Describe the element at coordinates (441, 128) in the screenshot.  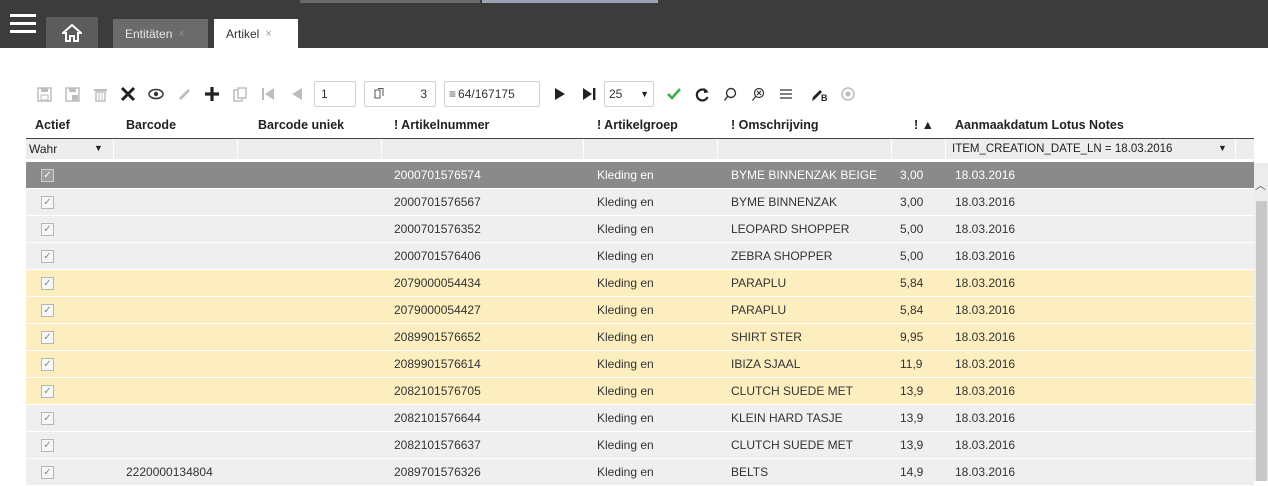
I see `column-header-artikelnummer: ! Artikelnummer` at that location.